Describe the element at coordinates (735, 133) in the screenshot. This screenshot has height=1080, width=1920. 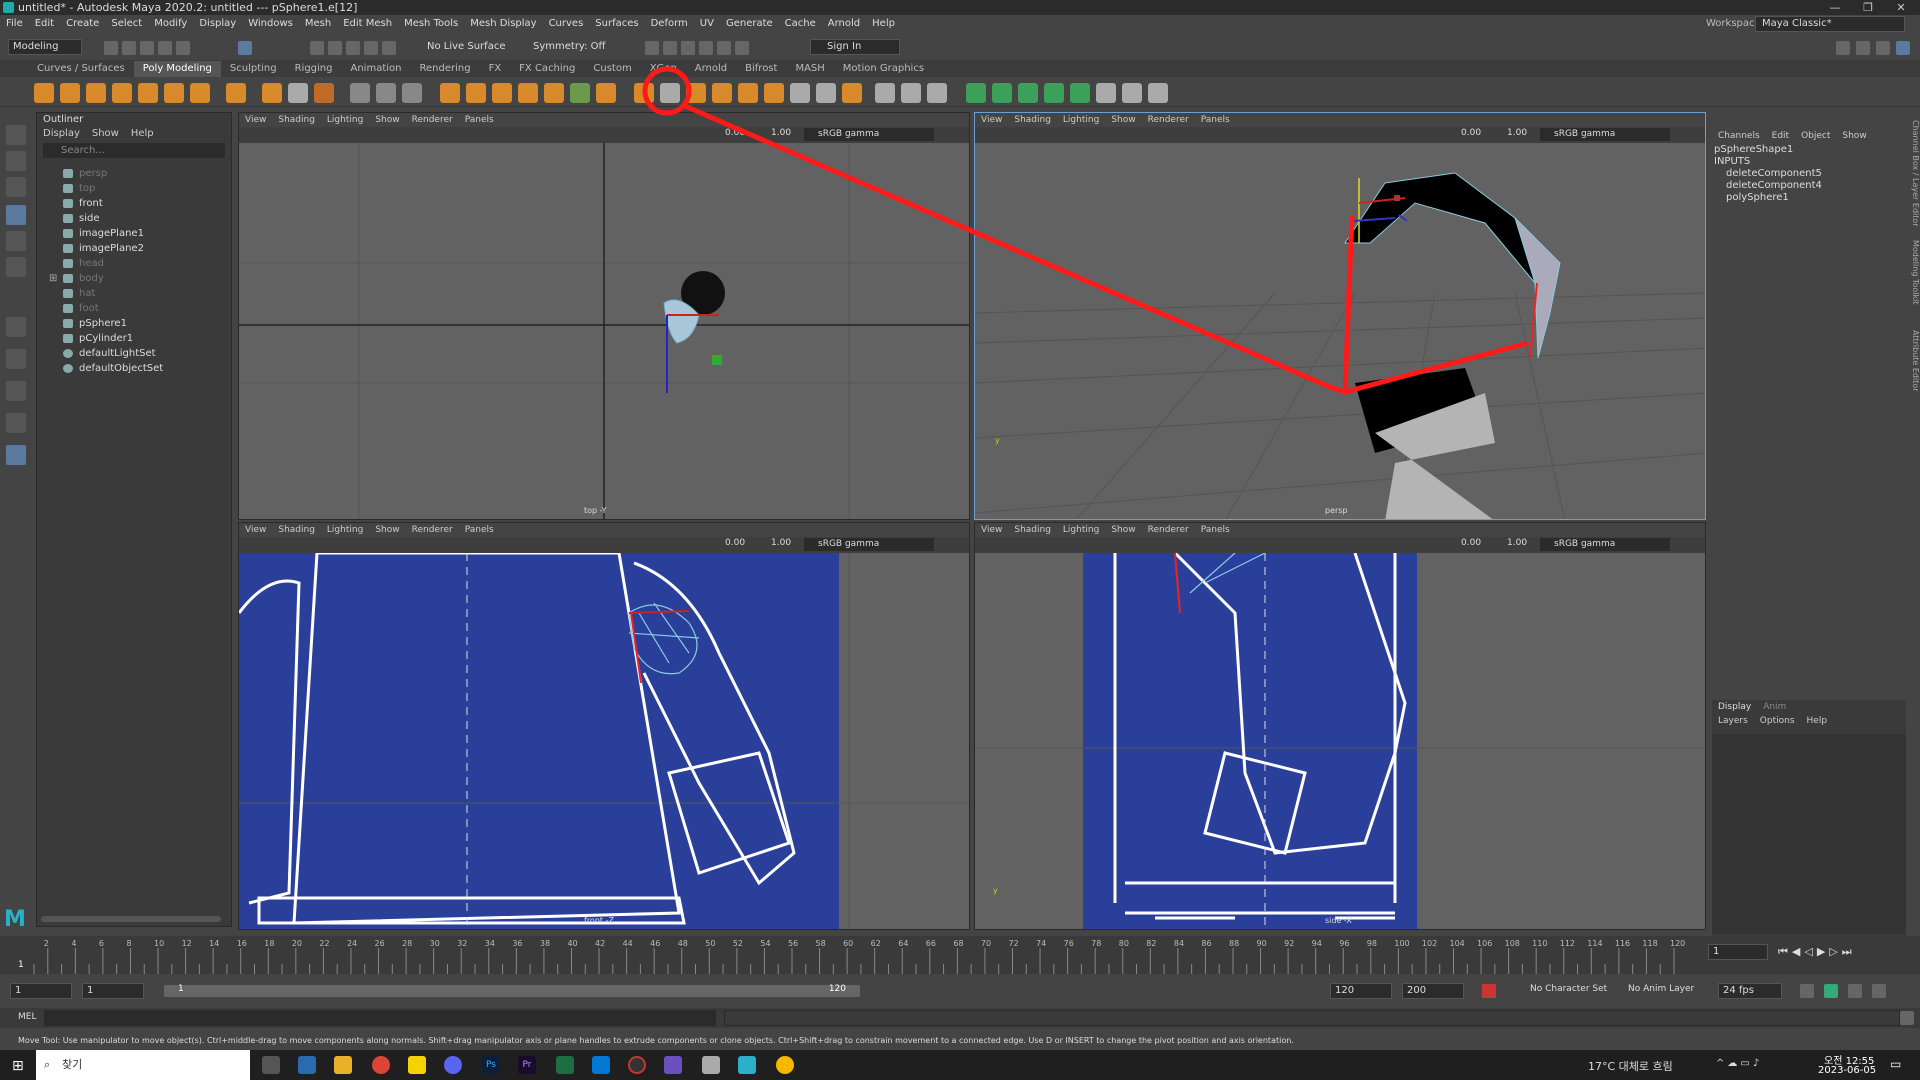
I see `exposure-value: 0.00` at that location.